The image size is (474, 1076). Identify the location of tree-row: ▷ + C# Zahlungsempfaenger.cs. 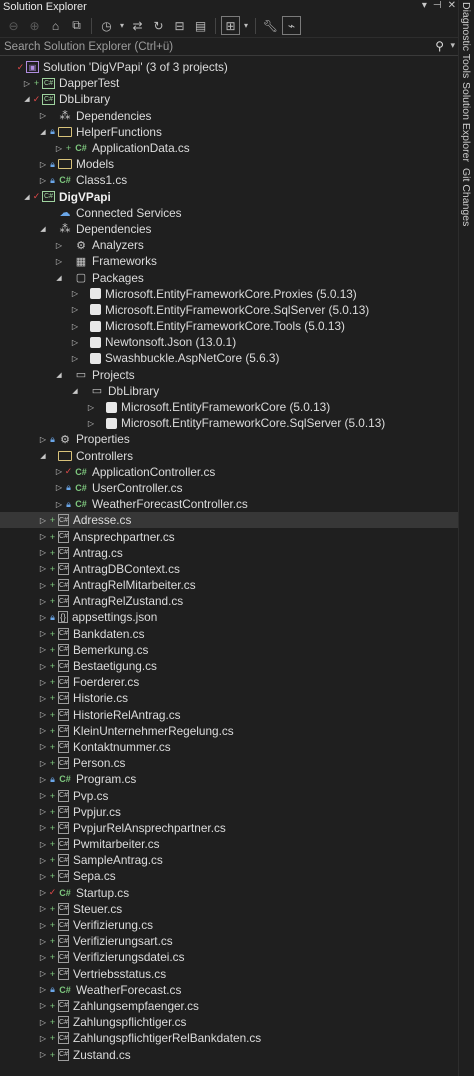
(229, 1006).